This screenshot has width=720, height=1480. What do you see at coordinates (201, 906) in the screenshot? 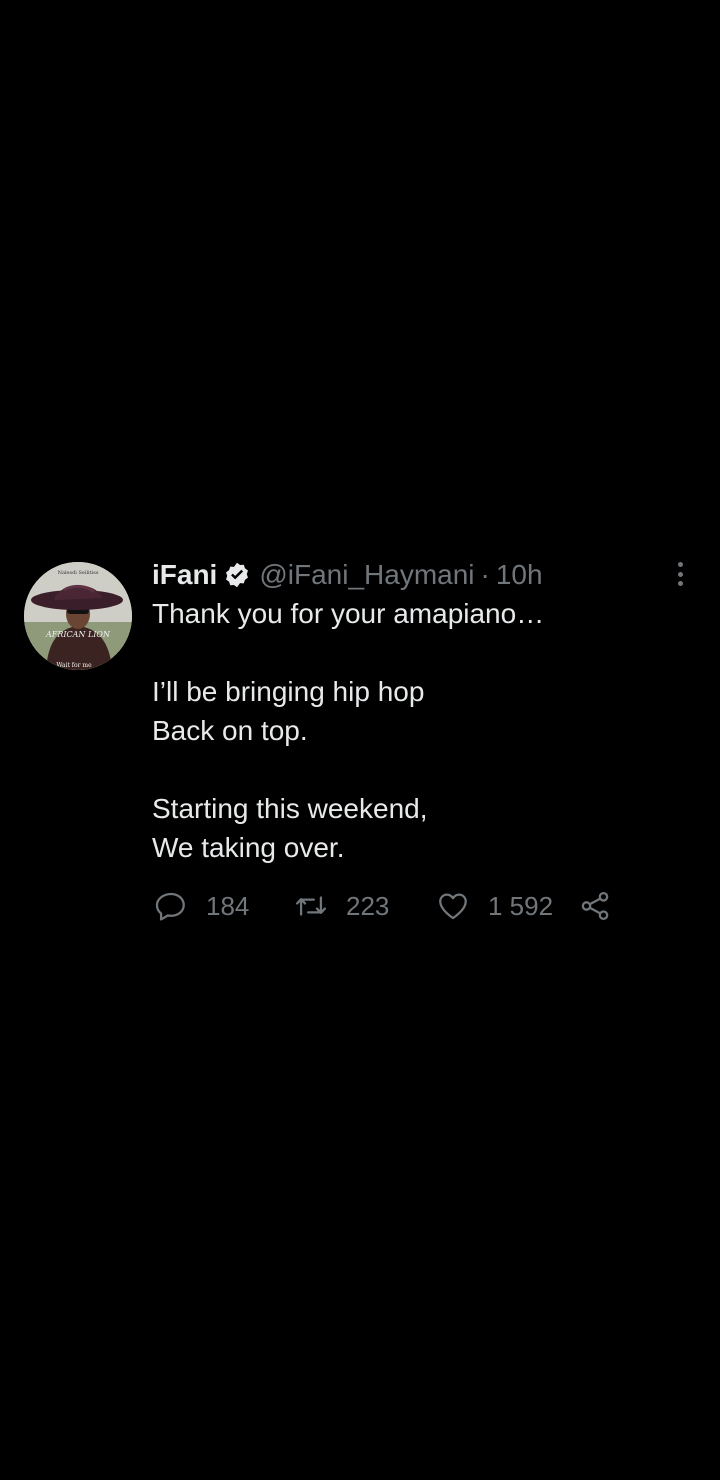
I see `reply-button: 184` at bounding box center [201, 906].